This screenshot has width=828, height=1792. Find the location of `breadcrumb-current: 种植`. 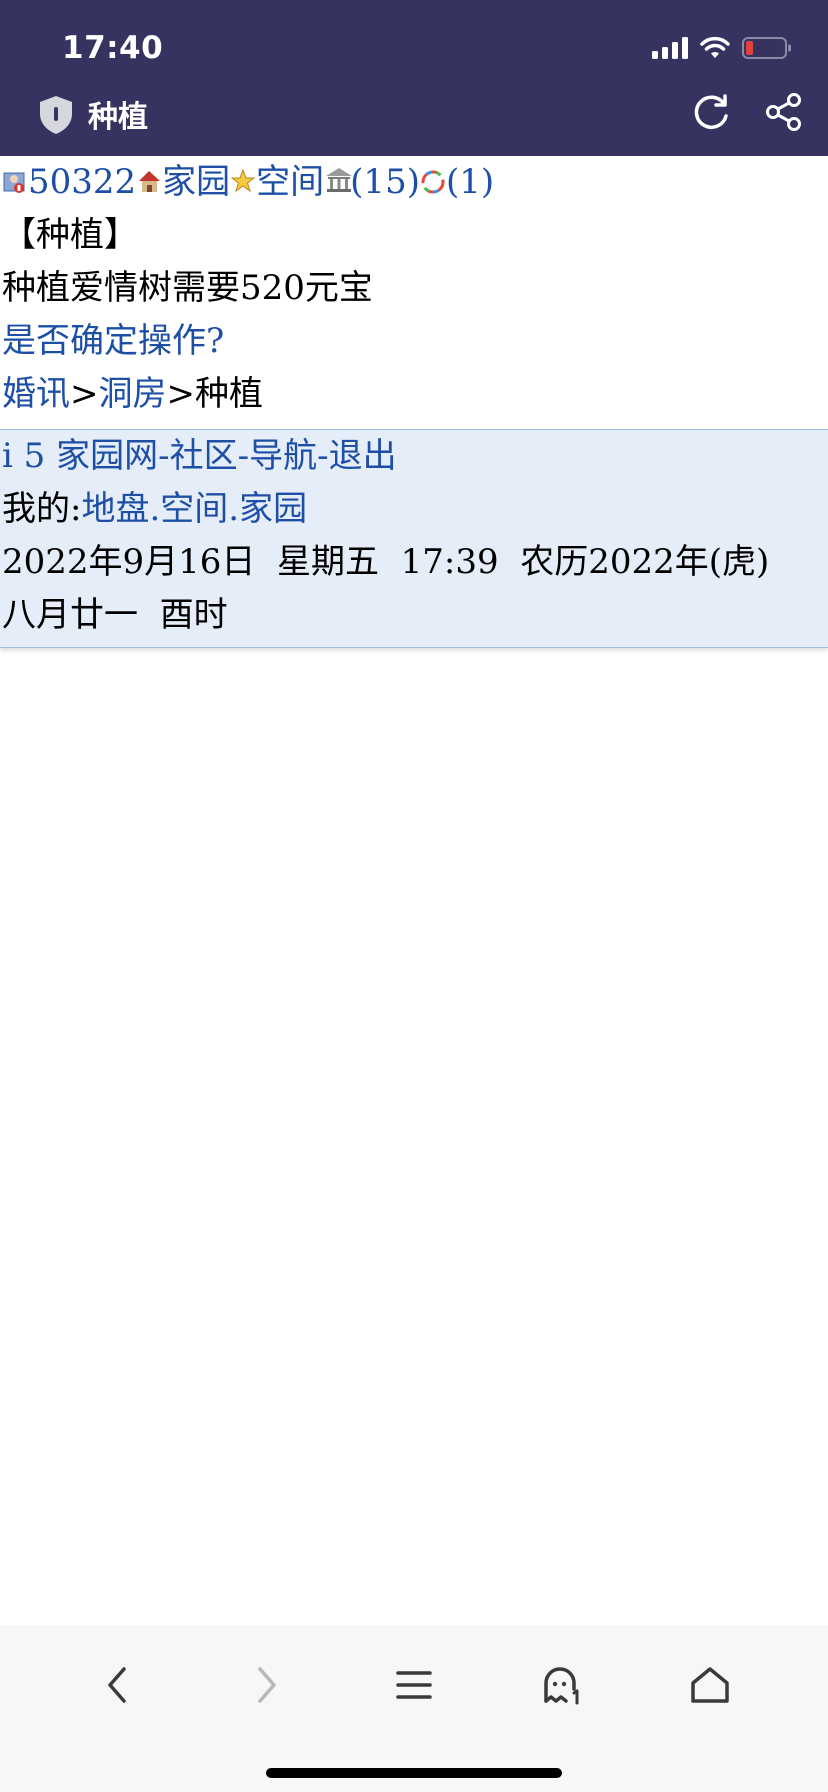

breadcrumb-current: 种植 is located at coordinates (229, 394).